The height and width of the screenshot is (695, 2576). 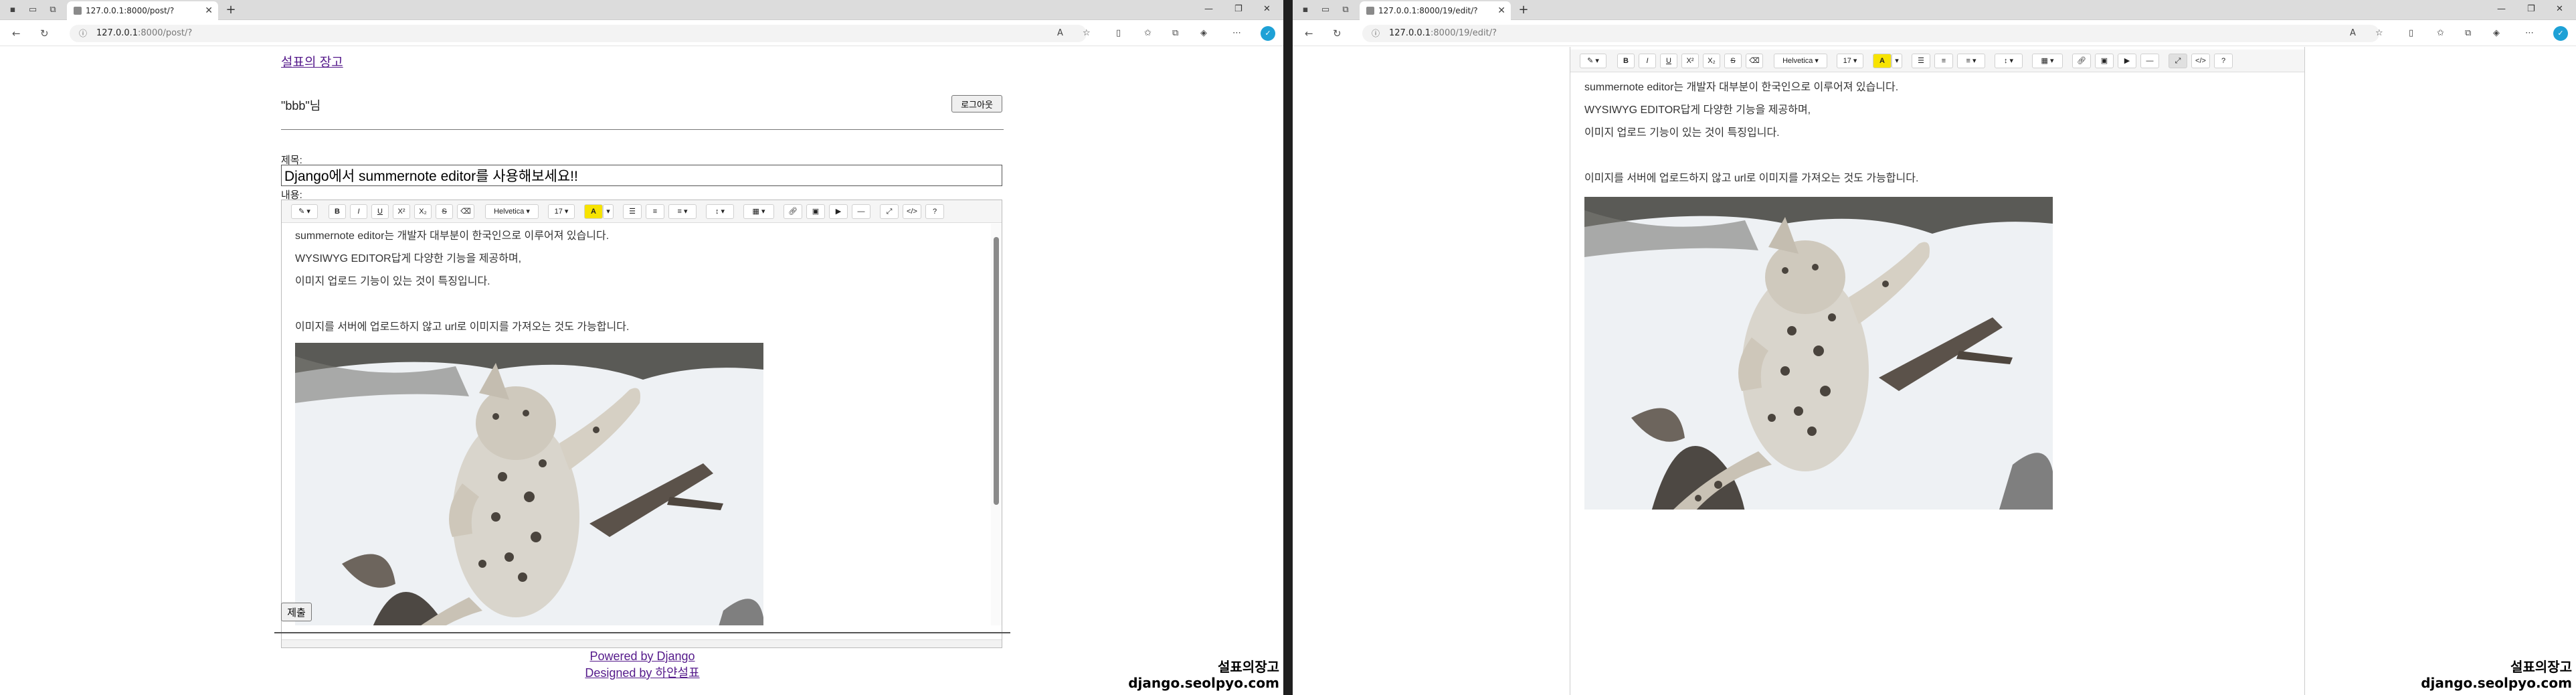 What do you see at coordinates (512, 211) in the screenshot?
I see `font-family-dropdown: Helvetica ▾` at bounding box center [512, 211].